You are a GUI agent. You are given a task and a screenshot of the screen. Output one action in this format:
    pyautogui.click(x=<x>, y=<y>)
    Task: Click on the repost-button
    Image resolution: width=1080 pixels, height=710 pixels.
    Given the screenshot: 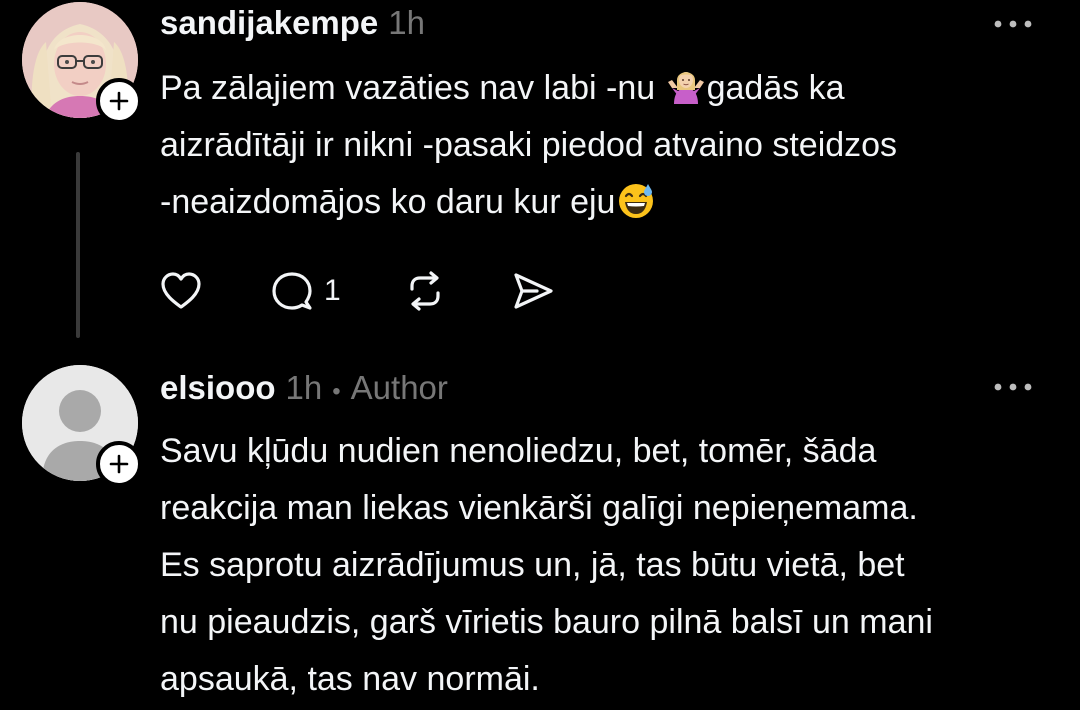 What is the action you would take?
    pyautogui.click(x=425, y=291)
    